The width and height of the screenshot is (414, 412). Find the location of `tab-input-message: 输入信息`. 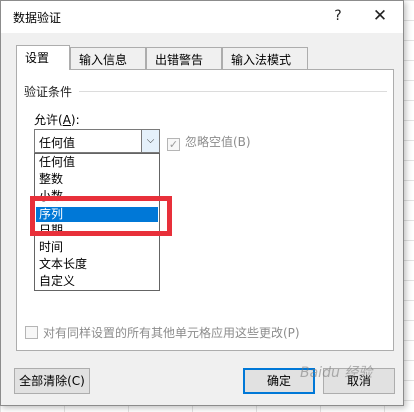

tab-input-message: 输入信息 is located at coordinates (108, 58).